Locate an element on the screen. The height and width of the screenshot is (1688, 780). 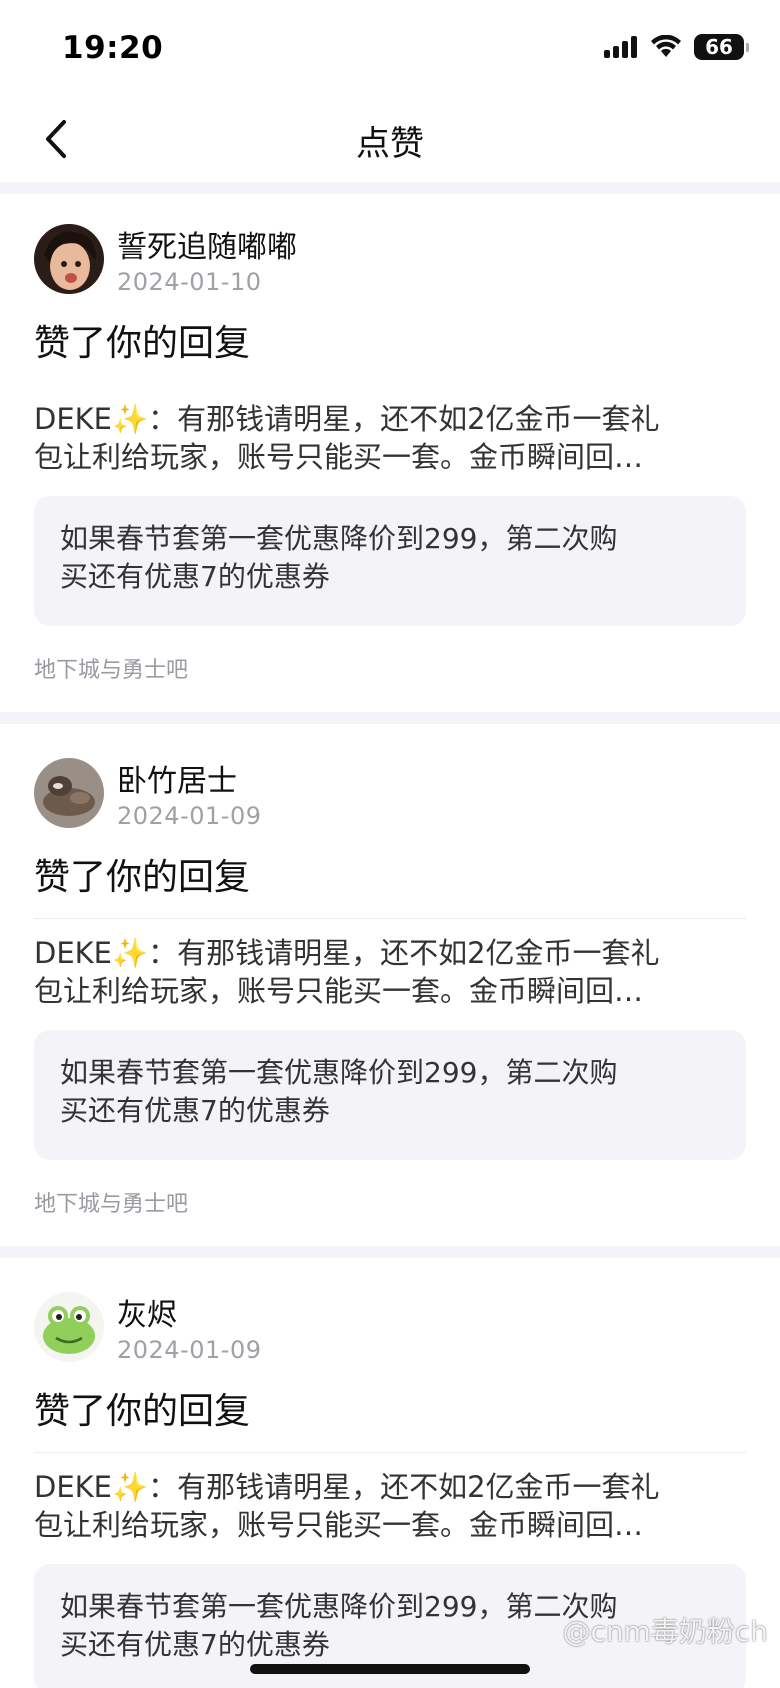
home-indicator is located at coordinates (390, 1669).